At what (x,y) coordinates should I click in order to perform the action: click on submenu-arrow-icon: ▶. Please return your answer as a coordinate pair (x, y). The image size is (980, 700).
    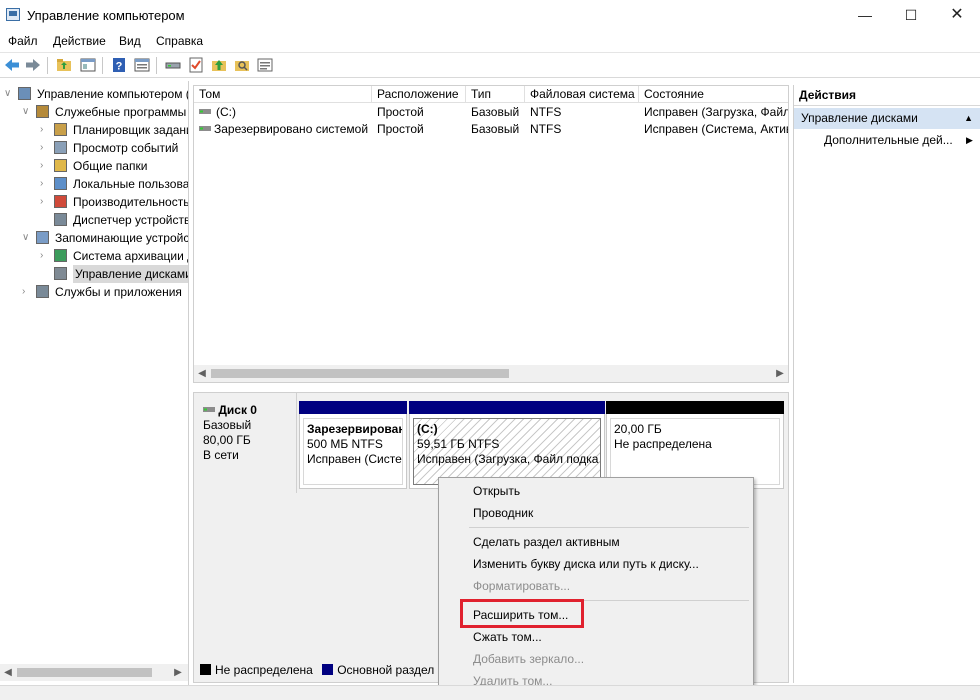
    Looking at the image, I should click on (969, 140).